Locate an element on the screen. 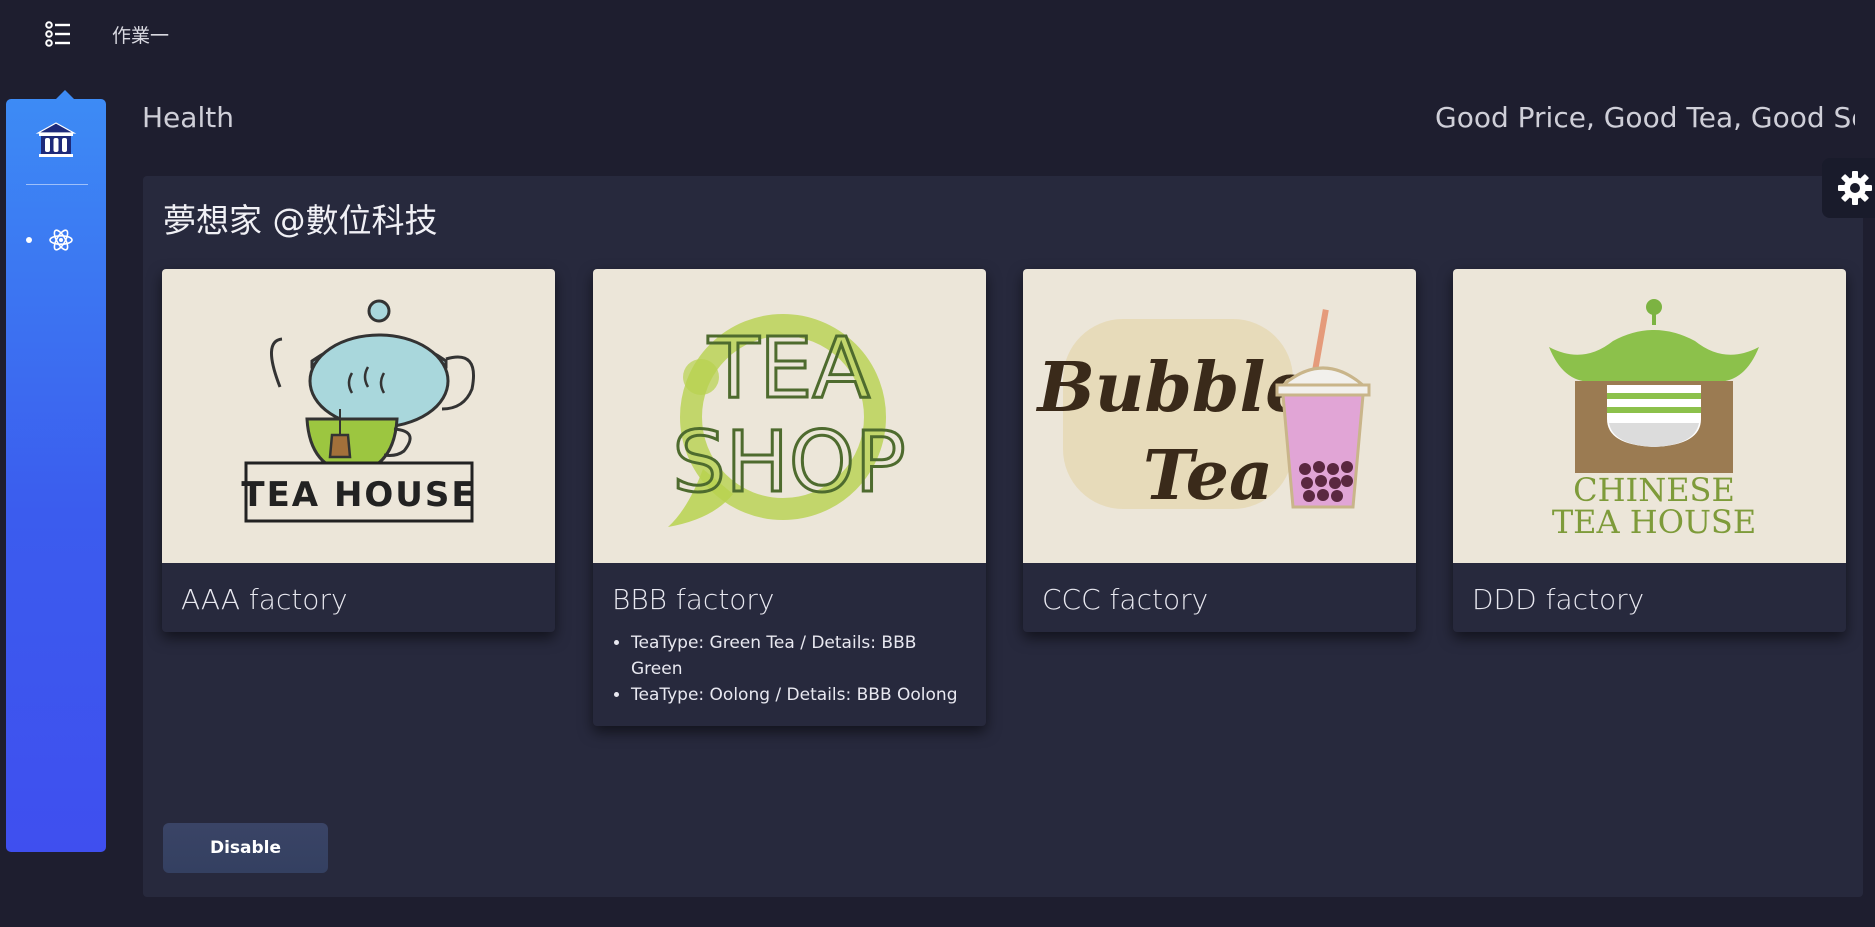  factory-card-ccc: Bubble Tea CCC factory is located at coordinates (1219, 450).